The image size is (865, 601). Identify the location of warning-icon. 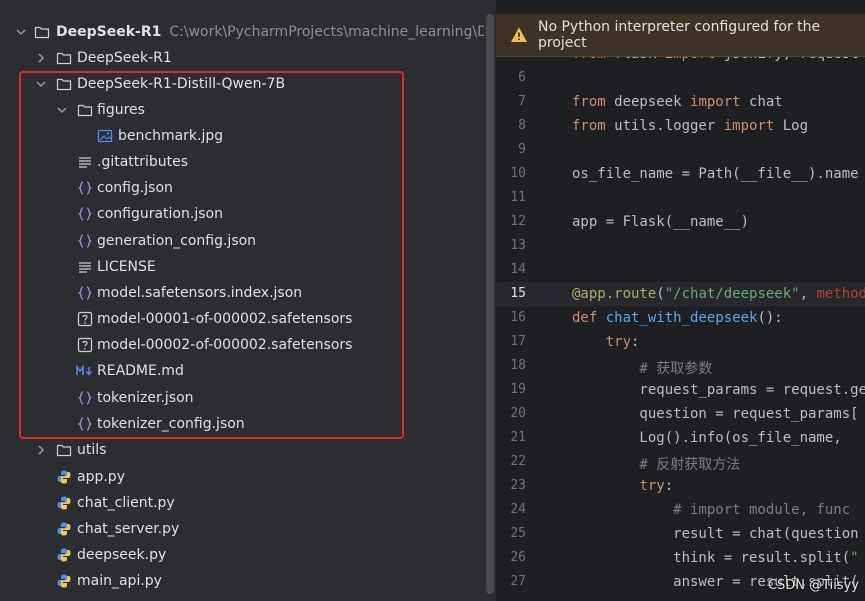
(519, 35).